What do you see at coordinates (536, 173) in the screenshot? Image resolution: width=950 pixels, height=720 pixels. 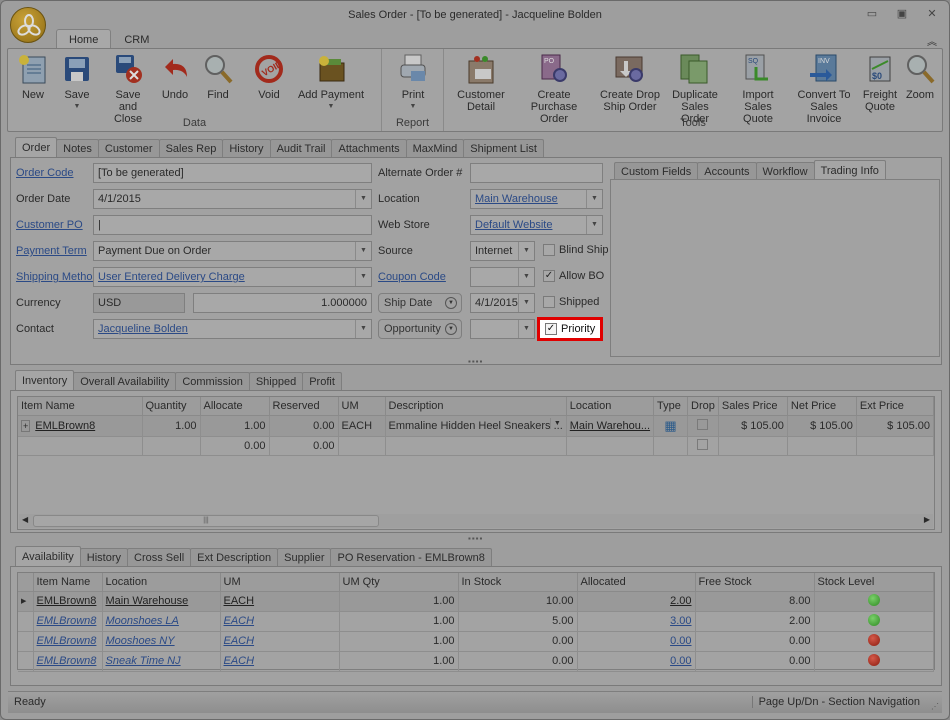 I see `alternate-order-field` at bounding box center [536, 173].